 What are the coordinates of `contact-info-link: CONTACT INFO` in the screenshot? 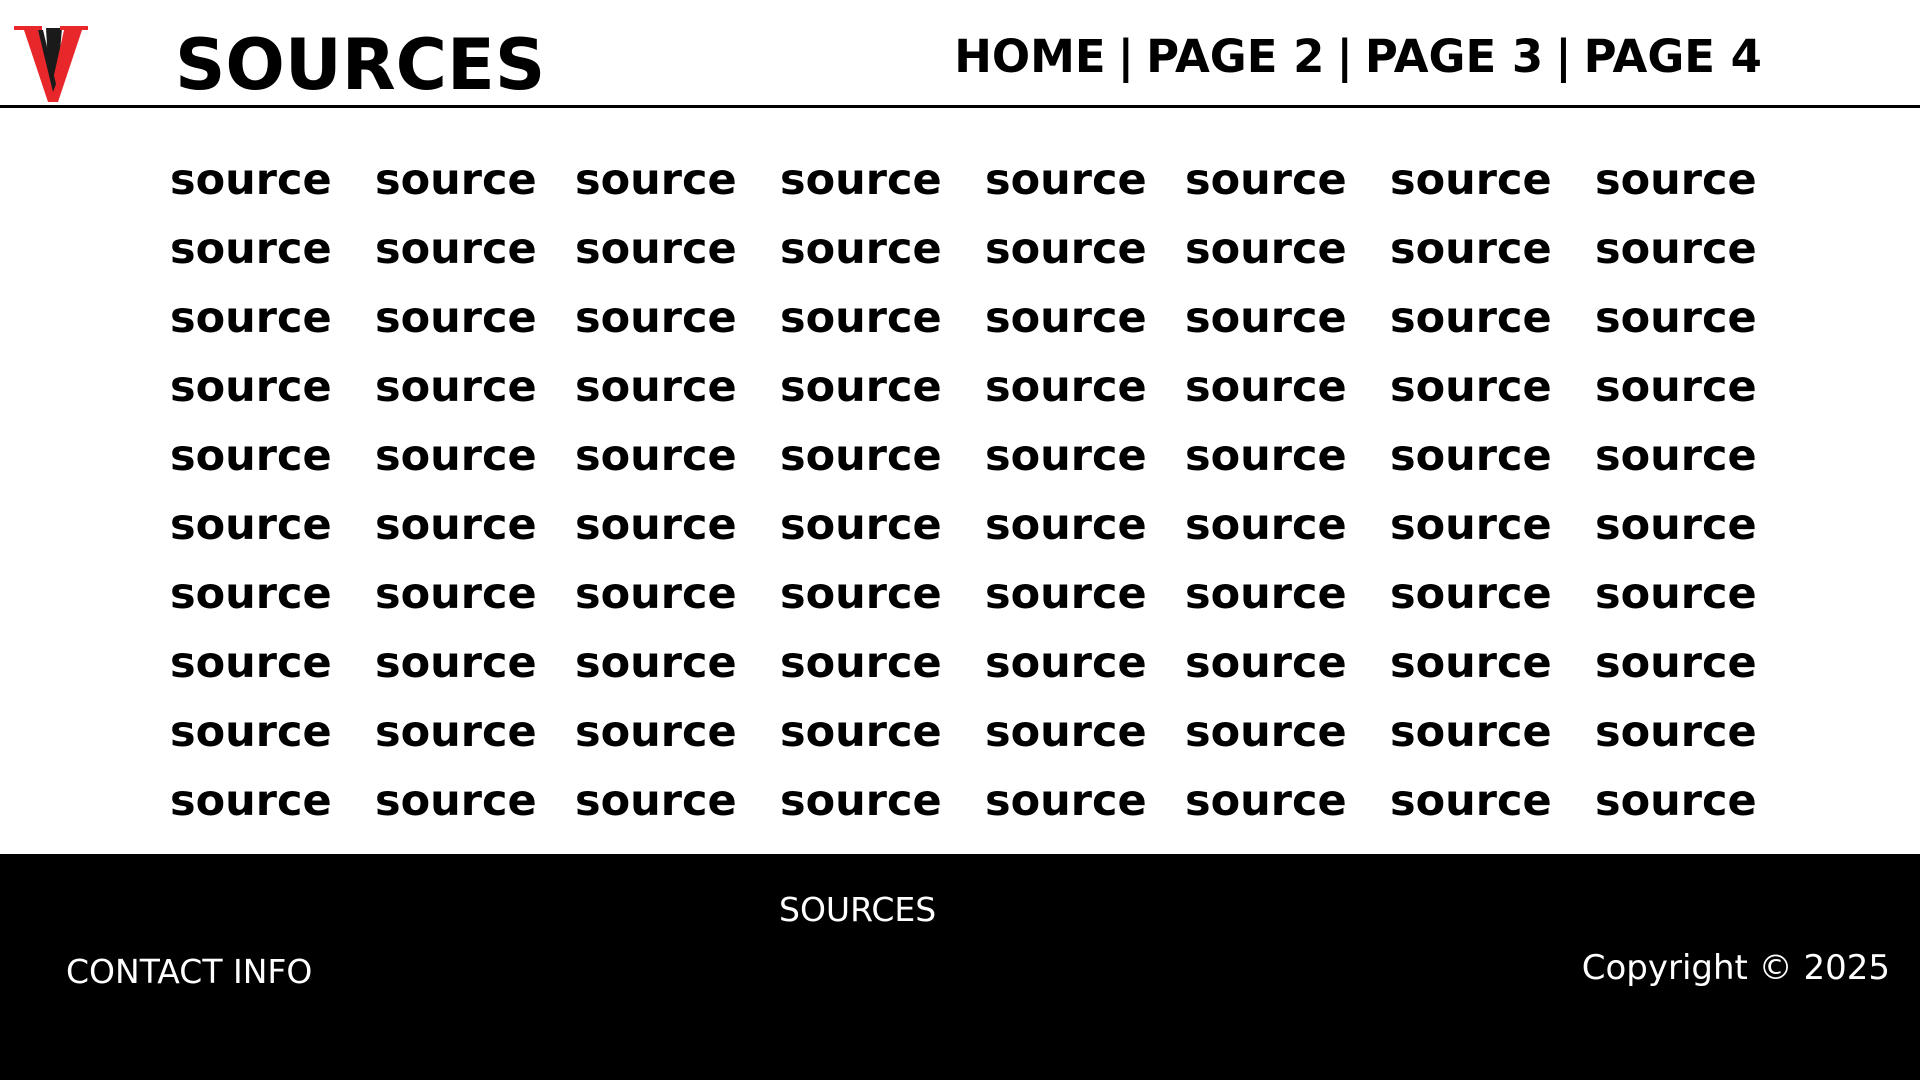 It's located at (189, 972).